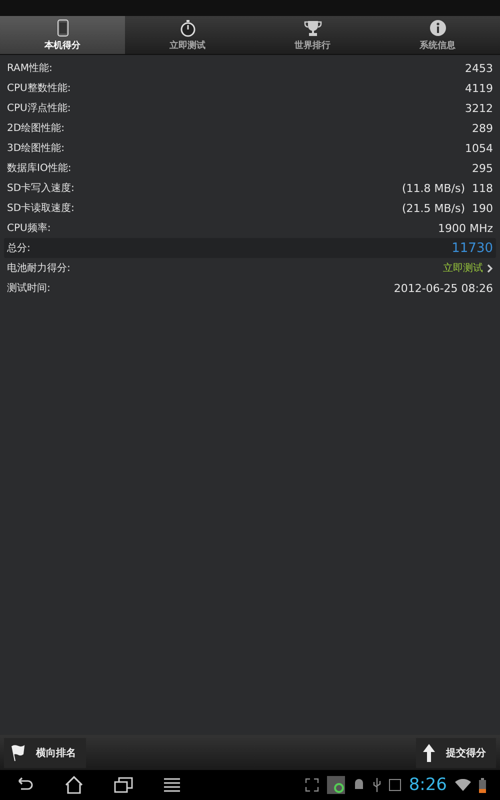  Describe the element at coordinates (394, 785) in the screenshot. I see `screenshot-icon` at that location.